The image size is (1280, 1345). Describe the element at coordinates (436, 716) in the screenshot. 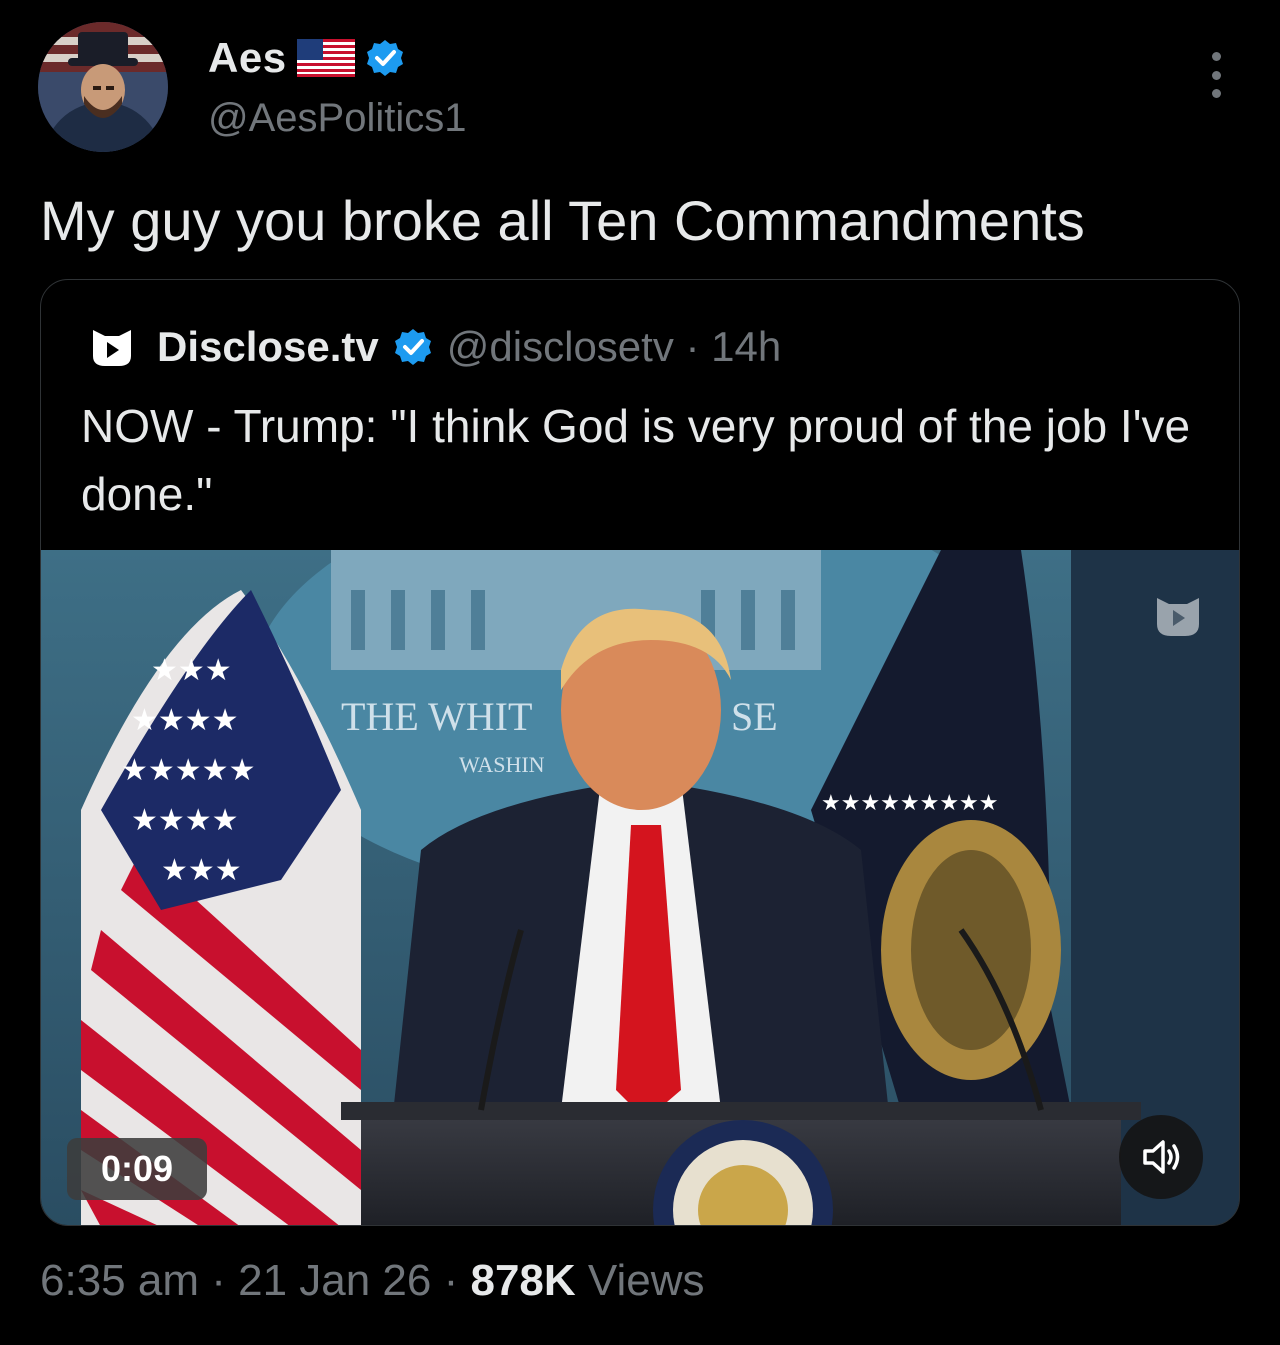

I see `svg-text: THE WHIT` at that location.